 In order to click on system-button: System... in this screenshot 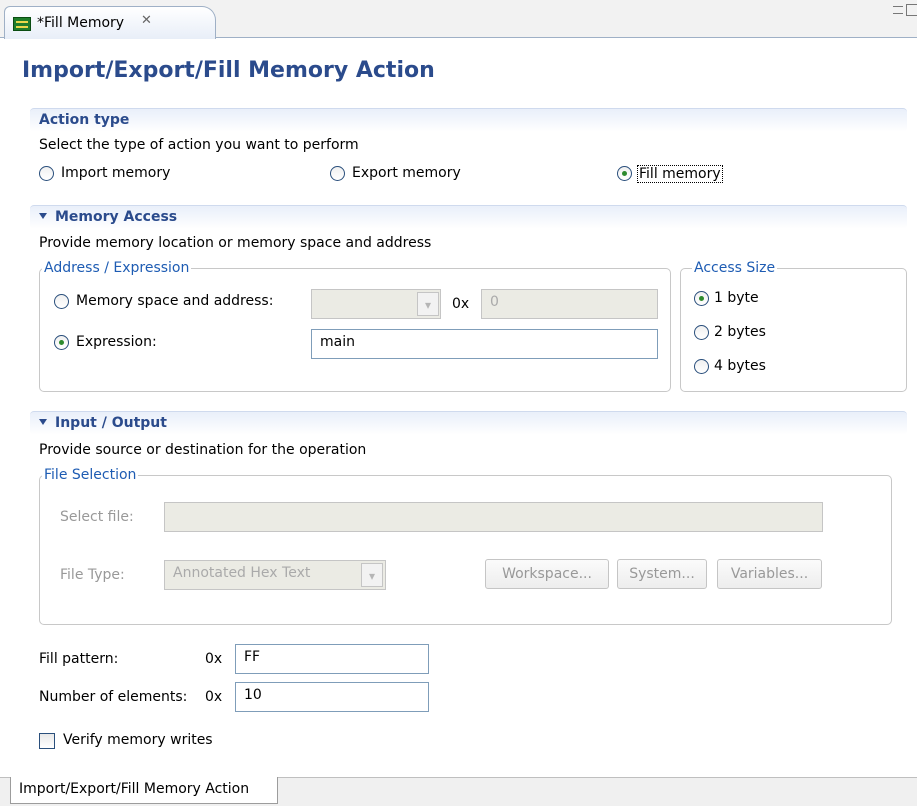, I will do `click(662, 574)`.